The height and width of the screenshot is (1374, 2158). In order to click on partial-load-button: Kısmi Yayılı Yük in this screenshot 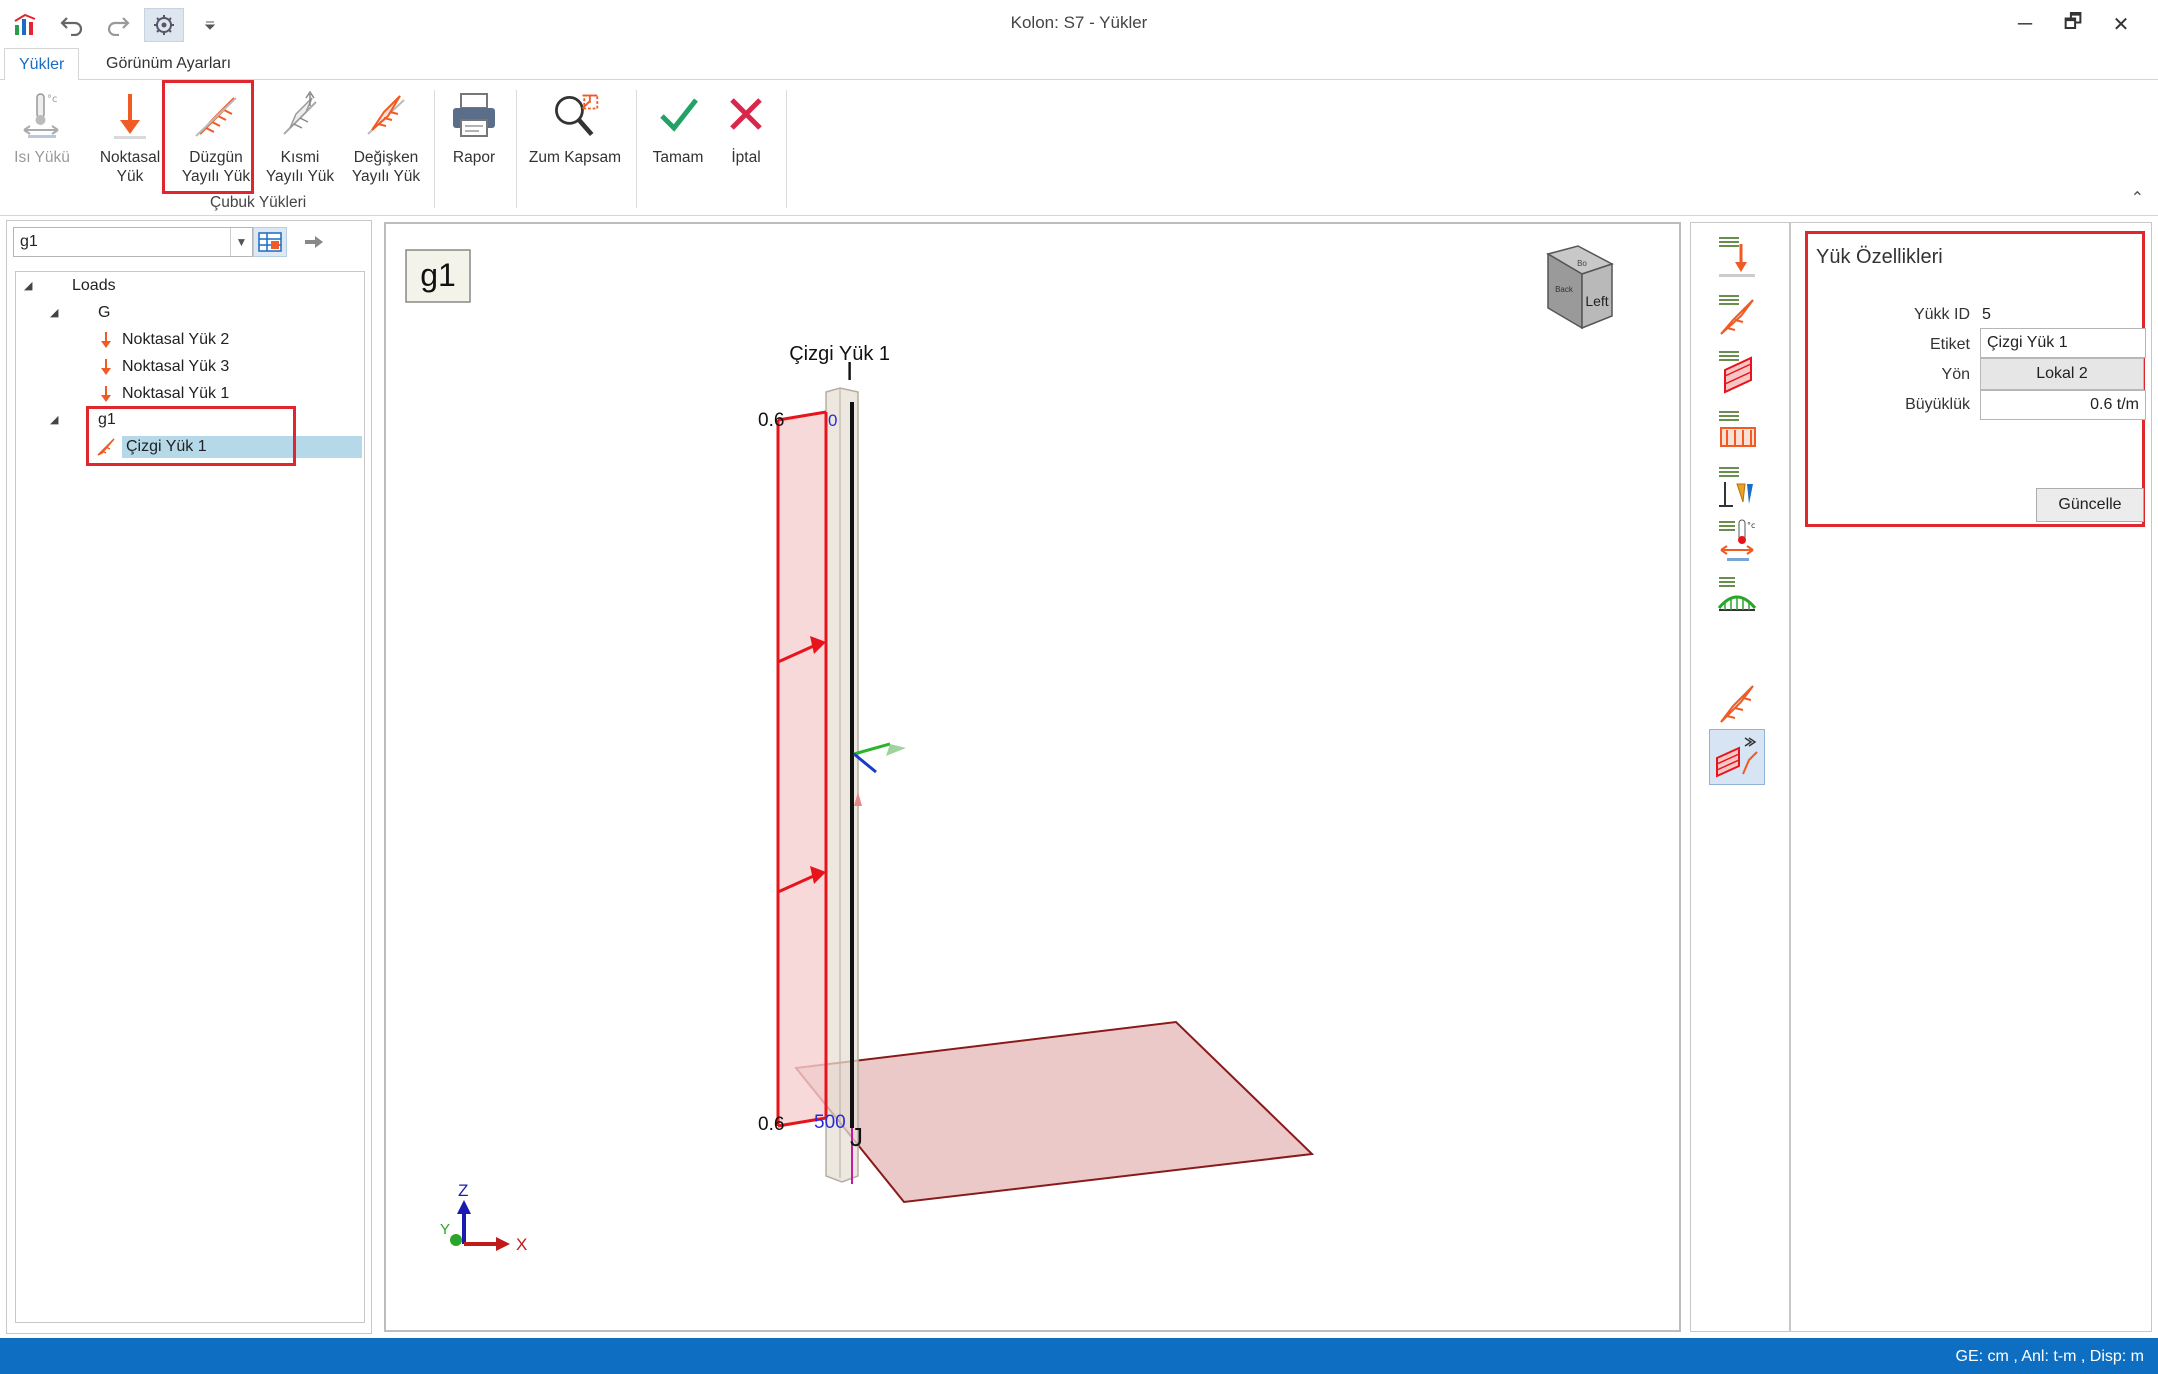, I will do `click(300, 136)`.